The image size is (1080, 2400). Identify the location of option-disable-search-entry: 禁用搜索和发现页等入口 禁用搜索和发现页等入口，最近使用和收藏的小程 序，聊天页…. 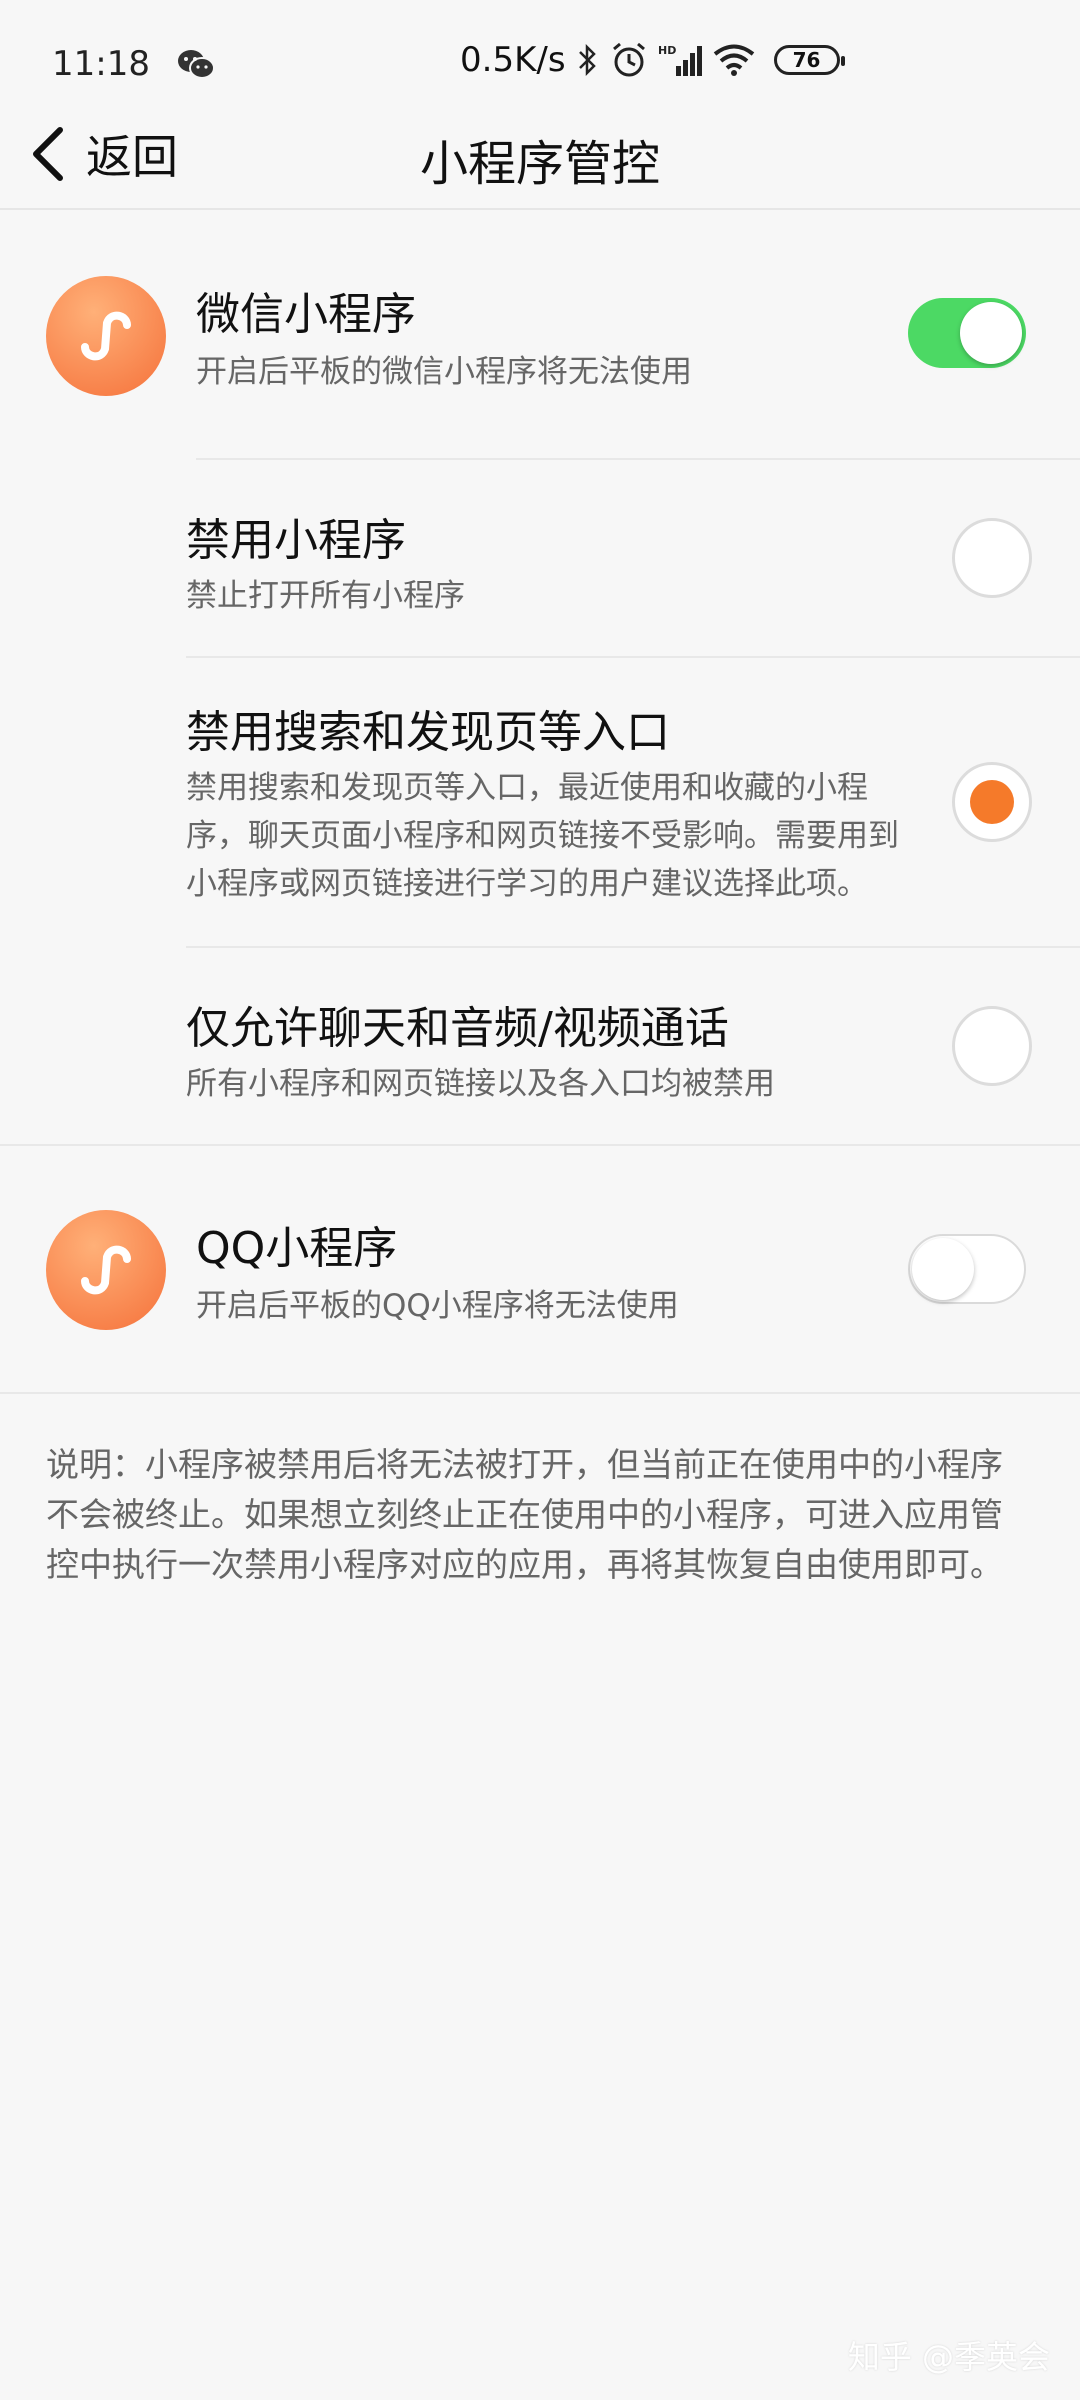
(540, 802).